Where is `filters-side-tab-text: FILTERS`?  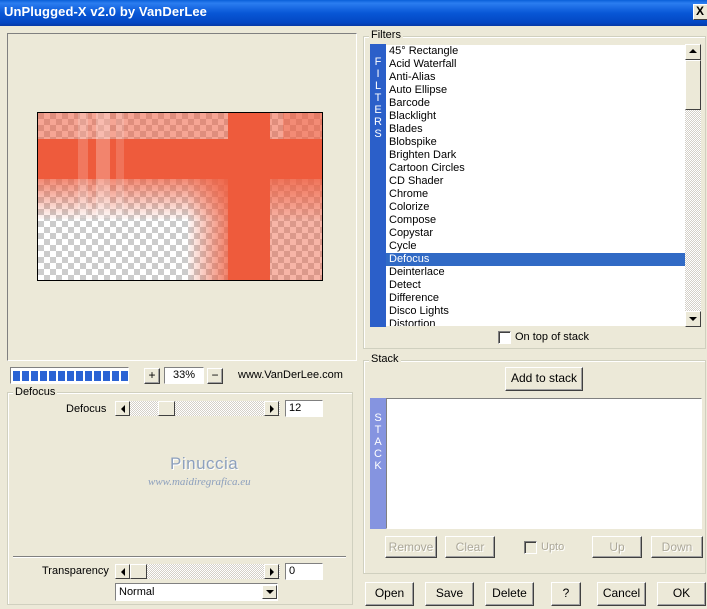
filters-side-tab-text: FILTERS is located at coordinates (378, 98).